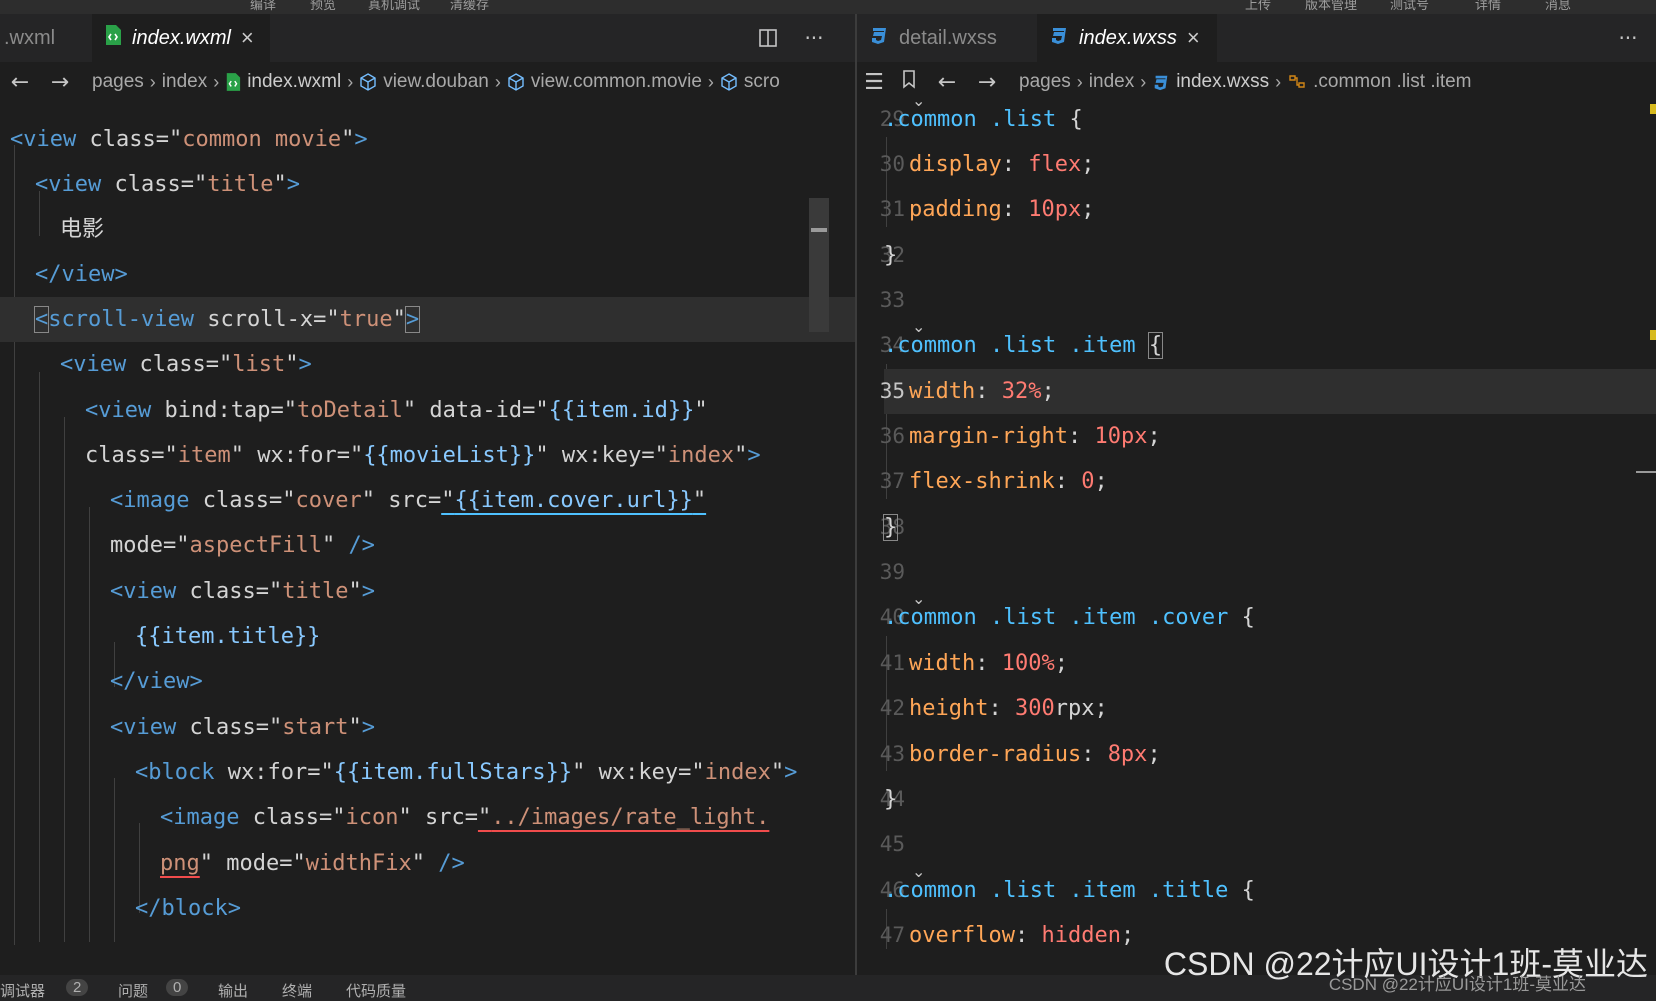  What do you see at coordinates (1646, 472) in the screenshot?
I see `overview-ruler-cursor` at bounding box center [1646, 472].